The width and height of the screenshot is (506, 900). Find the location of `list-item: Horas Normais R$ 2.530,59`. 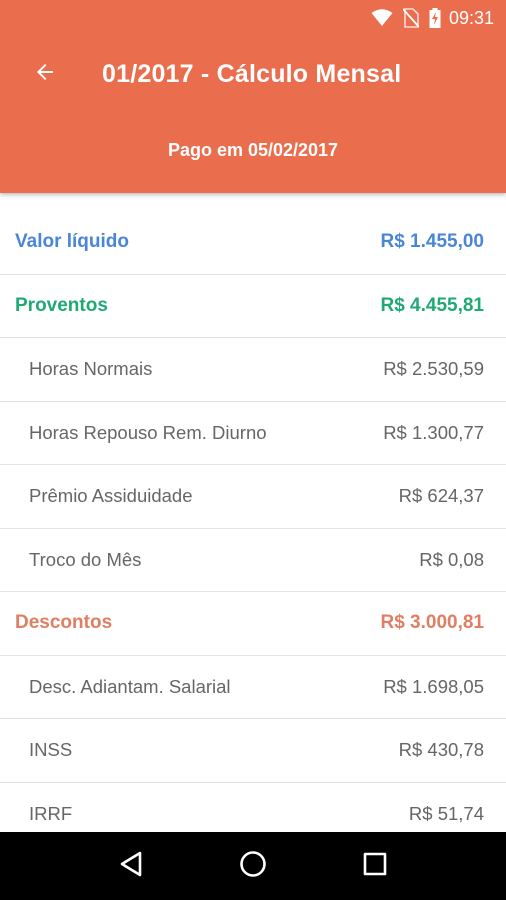

list-item: Horas Normais R$ 2.530,59 is located at coordinates (253, 370).